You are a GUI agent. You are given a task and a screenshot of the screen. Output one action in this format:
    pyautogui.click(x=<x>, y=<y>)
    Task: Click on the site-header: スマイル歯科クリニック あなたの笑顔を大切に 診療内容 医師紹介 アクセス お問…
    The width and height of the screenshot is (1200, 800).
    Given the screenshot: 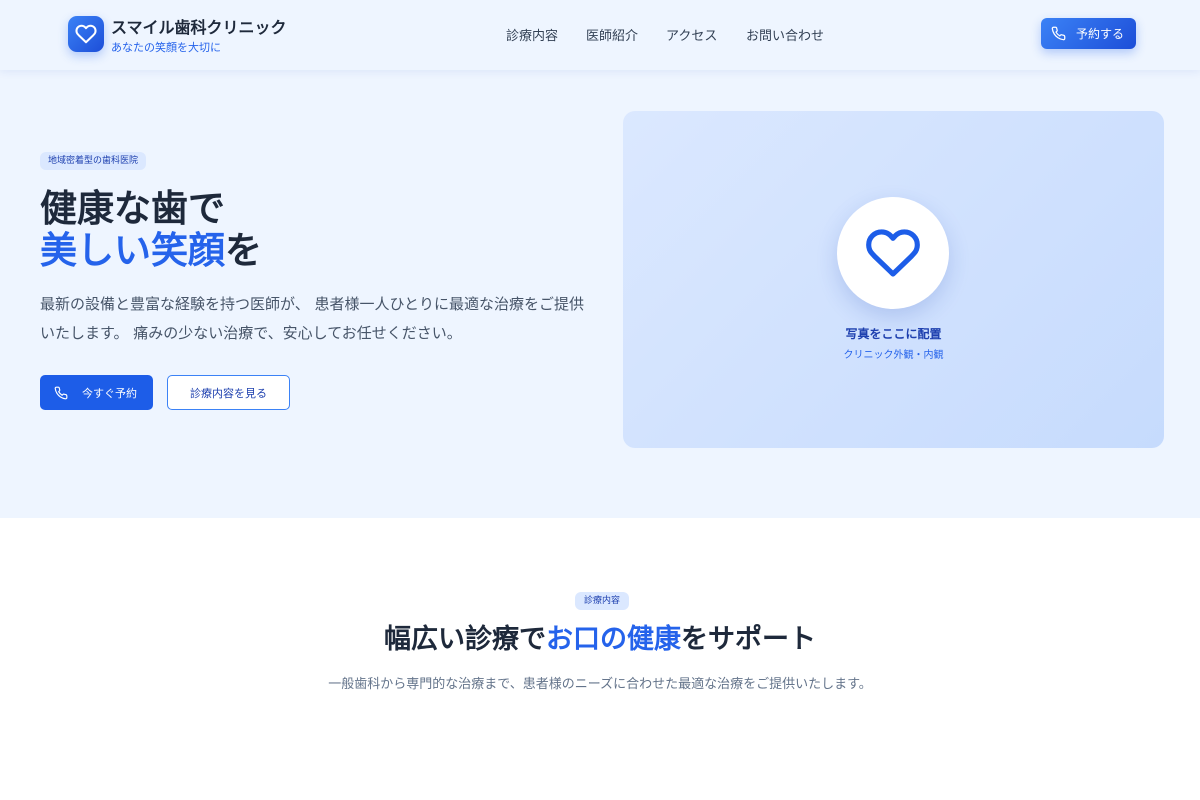 What is the action you would take?
    pyautogui.click(x=600, y=35)
    